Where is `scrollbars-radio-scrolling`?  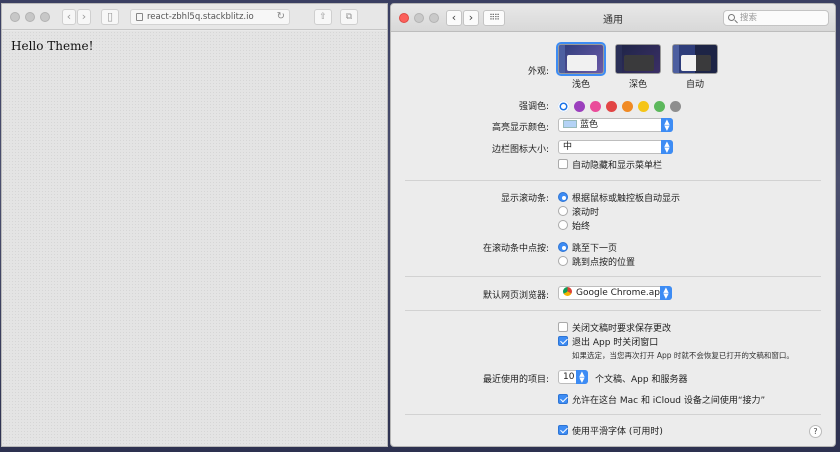
scrollbars-radio-scrolling is located at coordinates (563, 211).